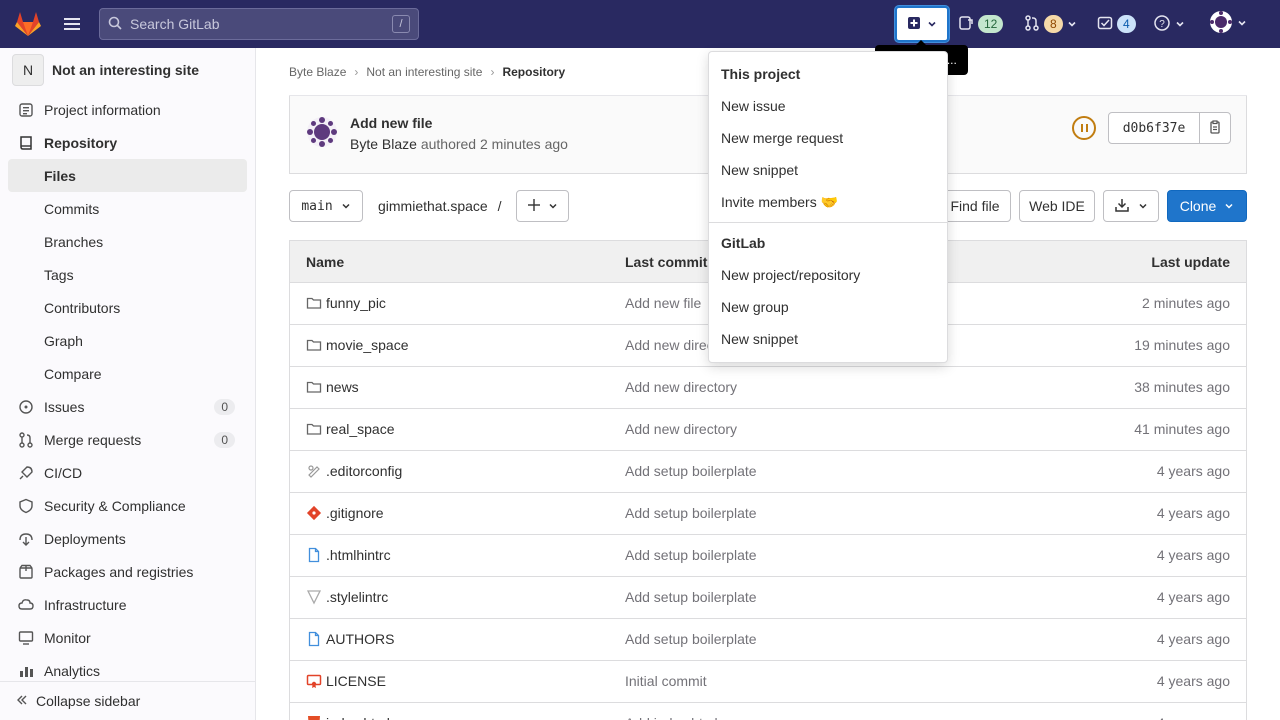 This screenshot has width=1280, height=720. What do you see at coordinates (1050, 24) in the screenshot?
I see `merge-requests-nav-button: 8` at bounding box center [1050, 24].